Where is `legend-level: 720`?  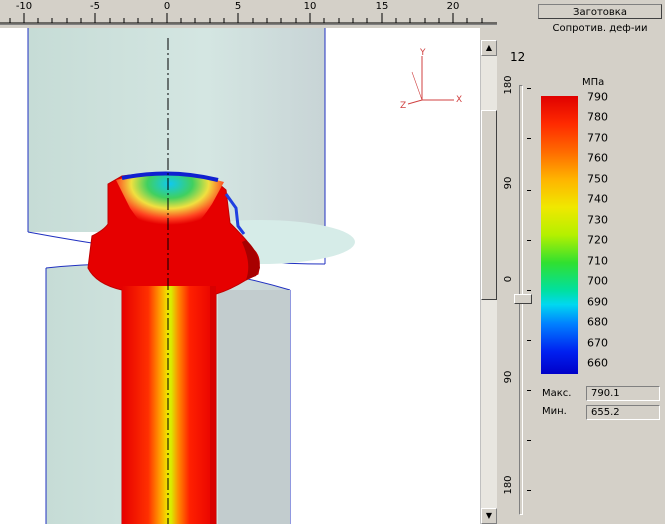 legend-level: 720 is located at coordinates (597, 240).